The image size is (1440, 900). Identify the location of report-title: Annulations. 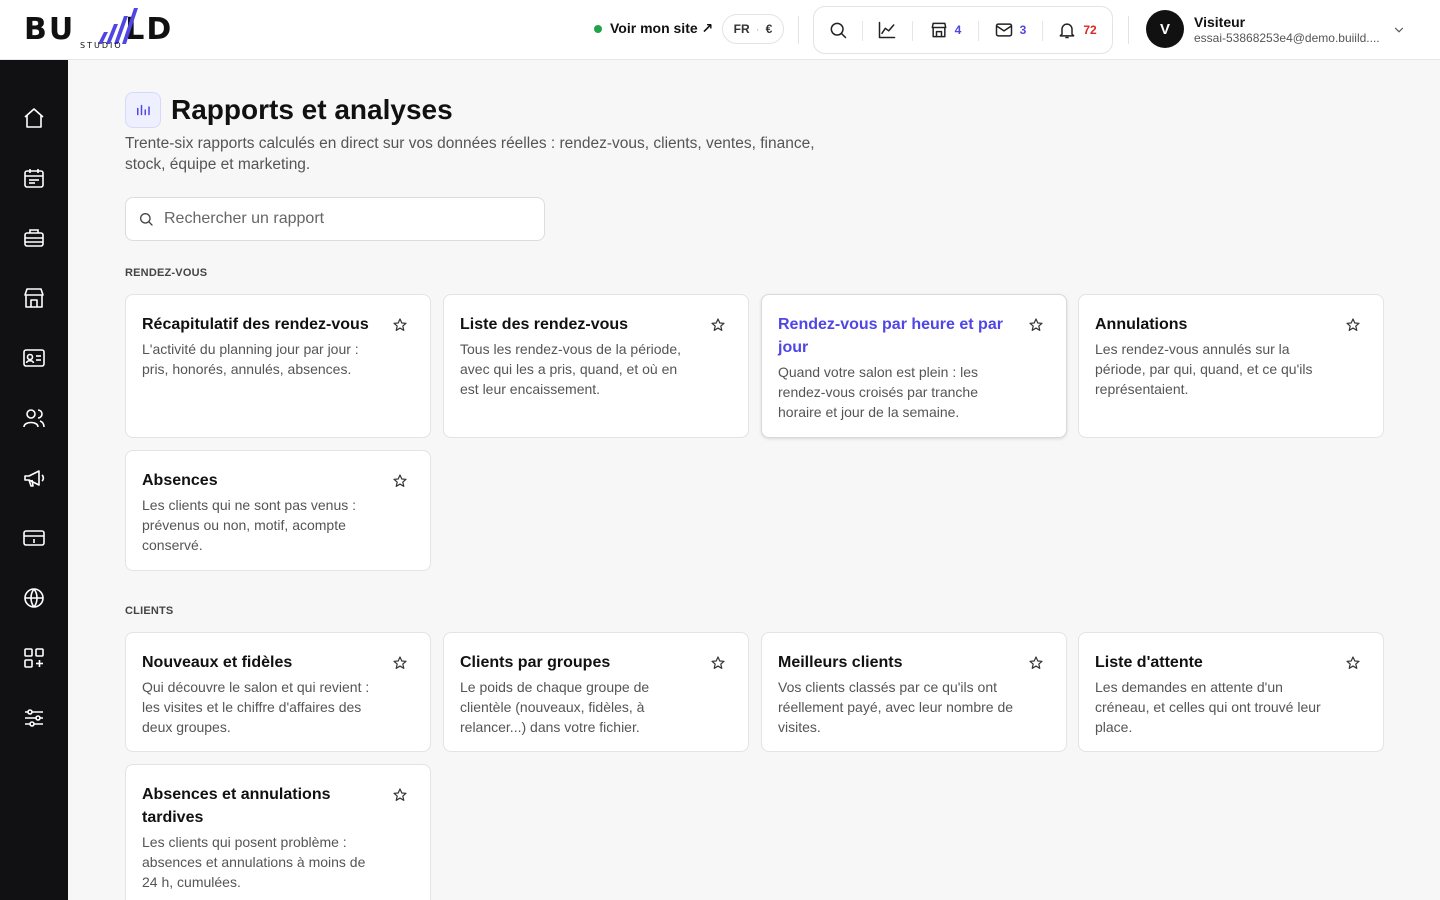
(1141, 324).